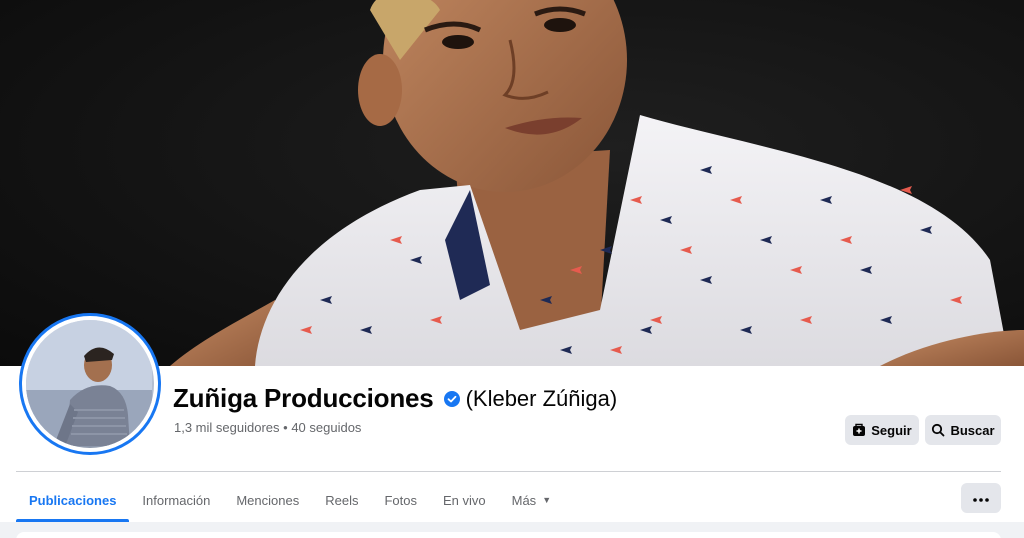 This screenshot has height=538, width=1024. What do you see at coordinates (547, 500) in the screenshot?
I see `chevron-down-icon: ▼` at bounding box center [547, 500].